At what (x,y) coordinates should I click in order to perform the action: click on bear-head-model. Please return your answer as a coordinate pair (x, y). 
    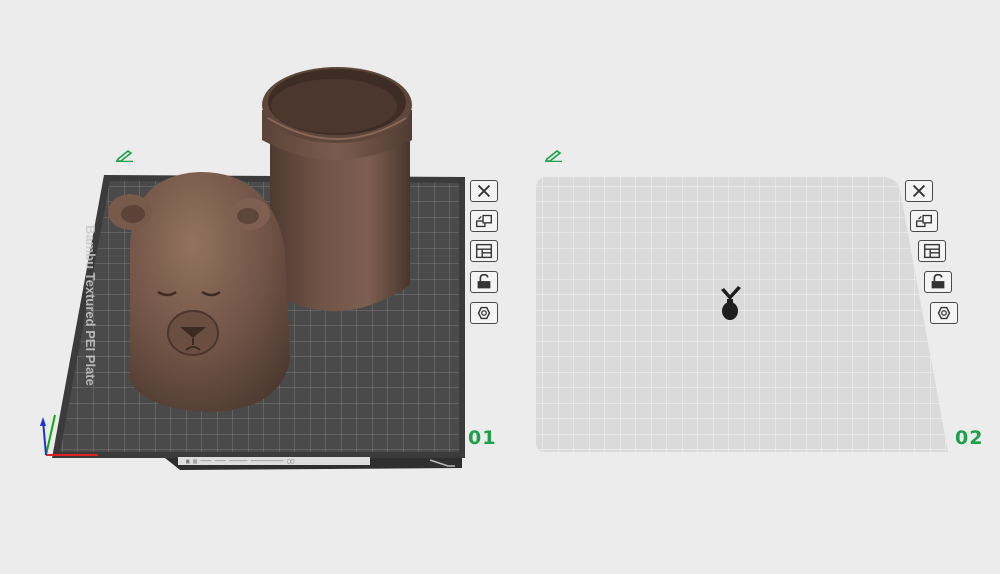
    Looking at the image, I should click on (199, 292).